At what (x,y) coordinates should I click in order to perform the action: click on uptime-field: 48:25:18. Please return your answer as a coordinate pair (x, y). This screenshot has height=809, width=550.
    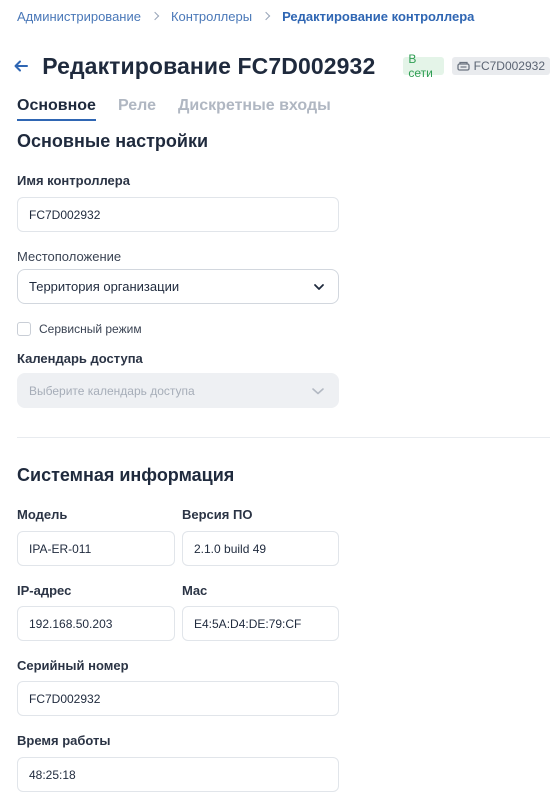
    Looking at the image, I should click on (178, 774).